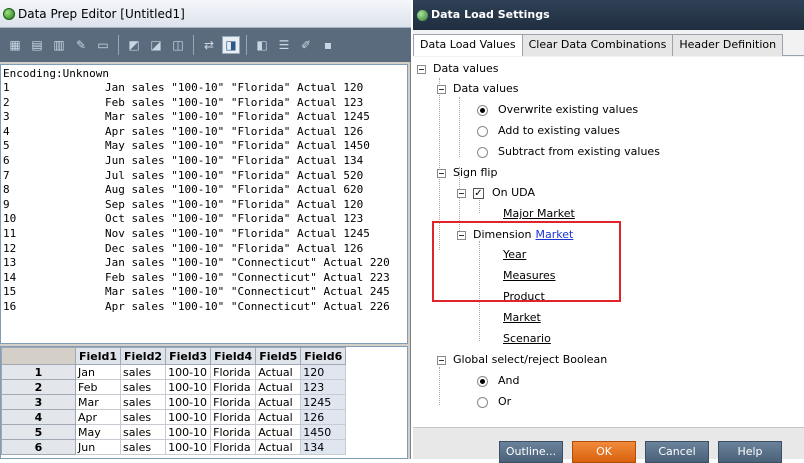 Image resolution: width=804 pixels, height=463 pixels. I want to click on row-header: 3, so click(38, 402).